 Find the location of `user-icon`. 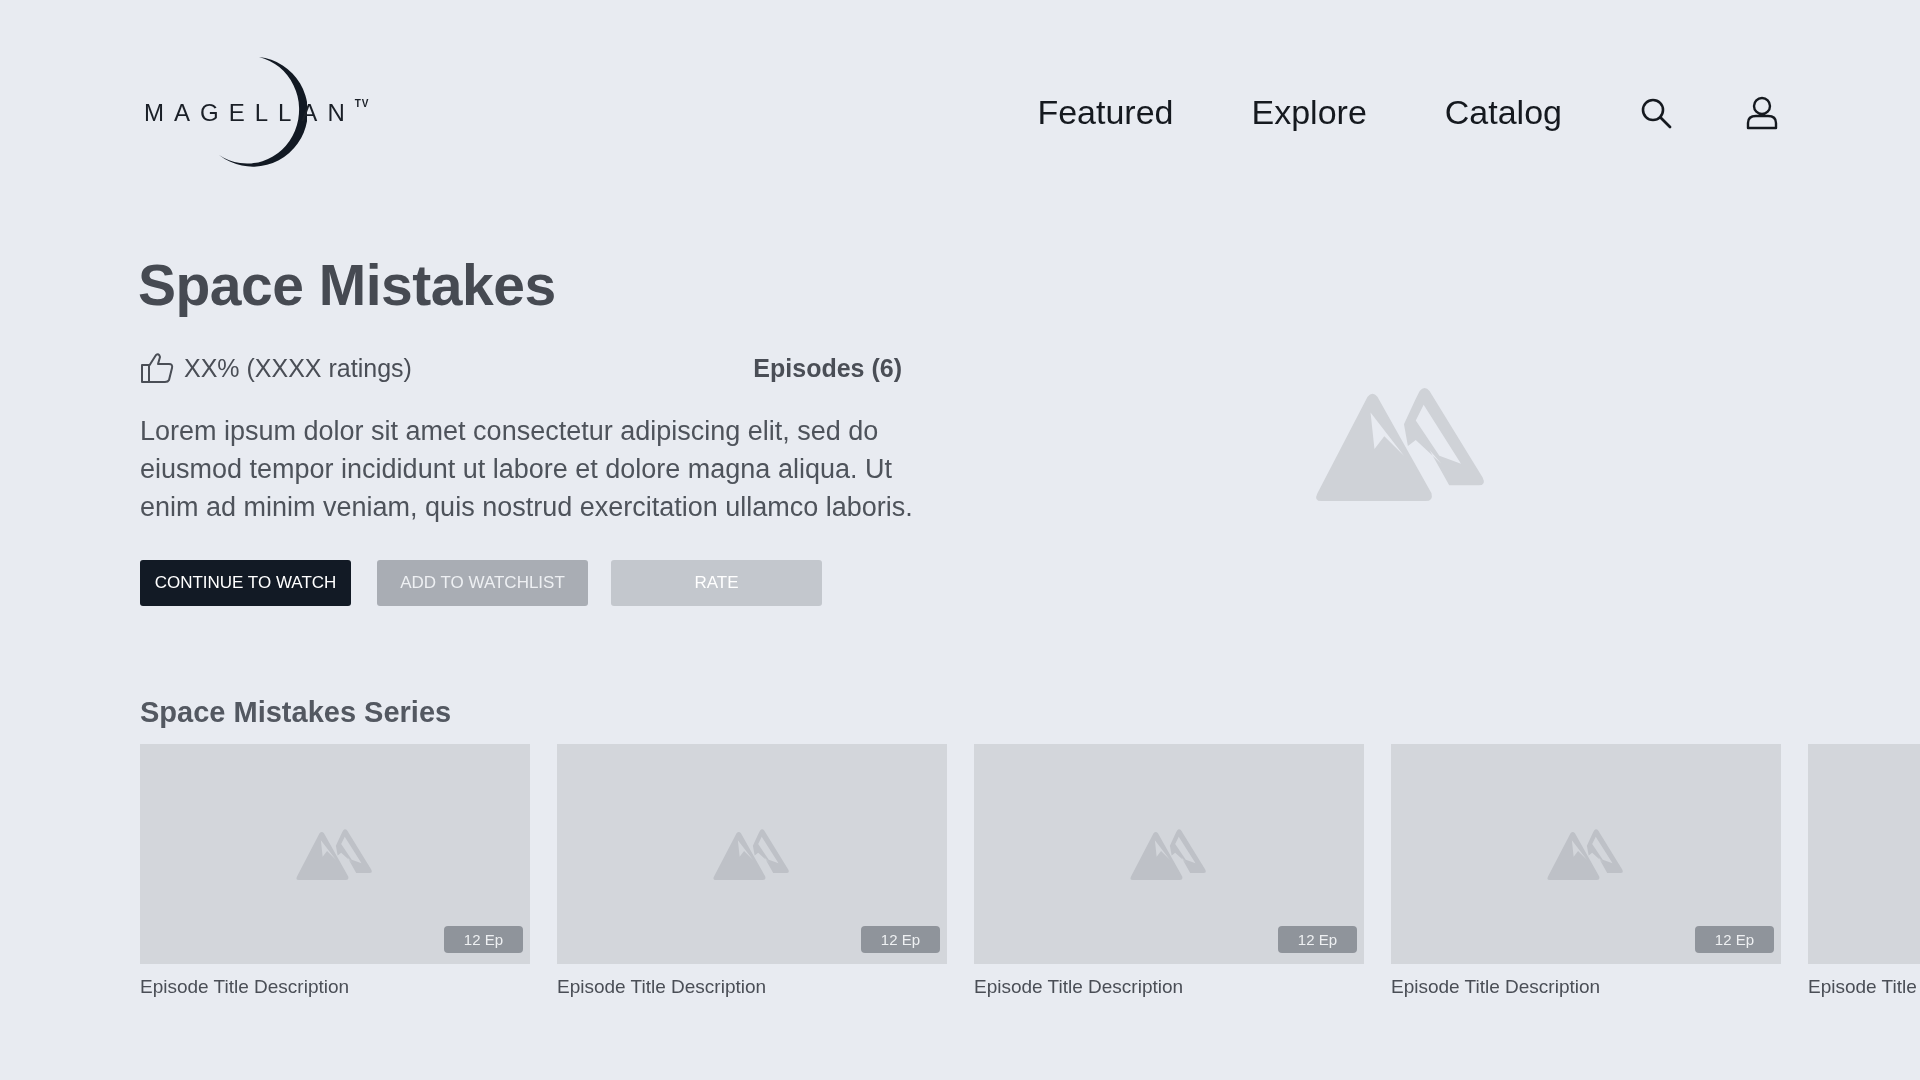

user-icon is located at coordinates (1762, 112).